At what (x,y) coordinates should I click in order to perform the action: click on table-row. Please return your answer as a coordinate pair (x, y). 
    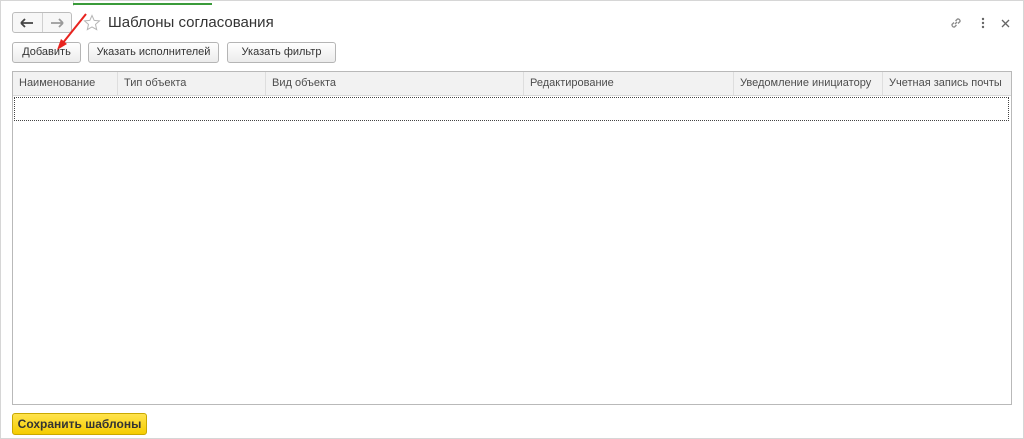
    Looking at the image, I should click on (511, 109).